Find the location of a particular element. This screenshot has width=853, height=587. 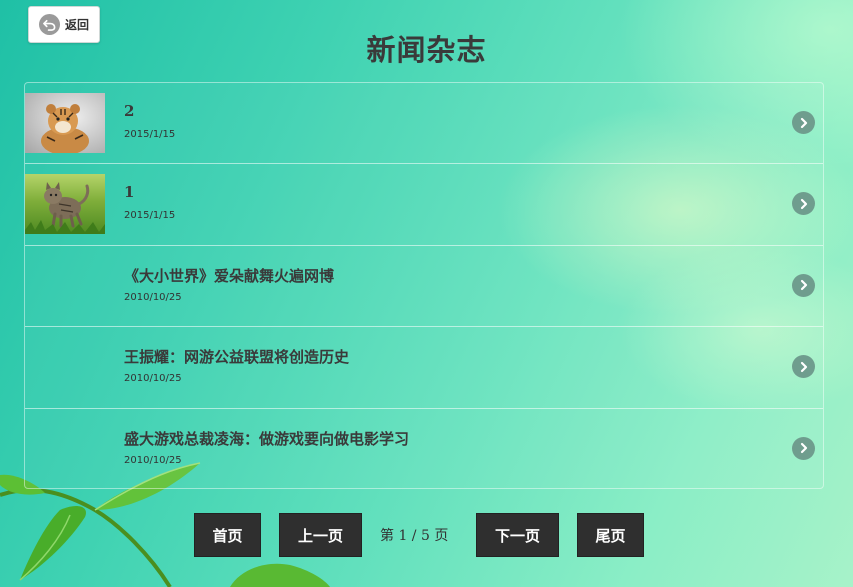

list-item: 王振耀：网游公益联盟将创造历史 2010/10/25 is located at coordinates (424, 368).